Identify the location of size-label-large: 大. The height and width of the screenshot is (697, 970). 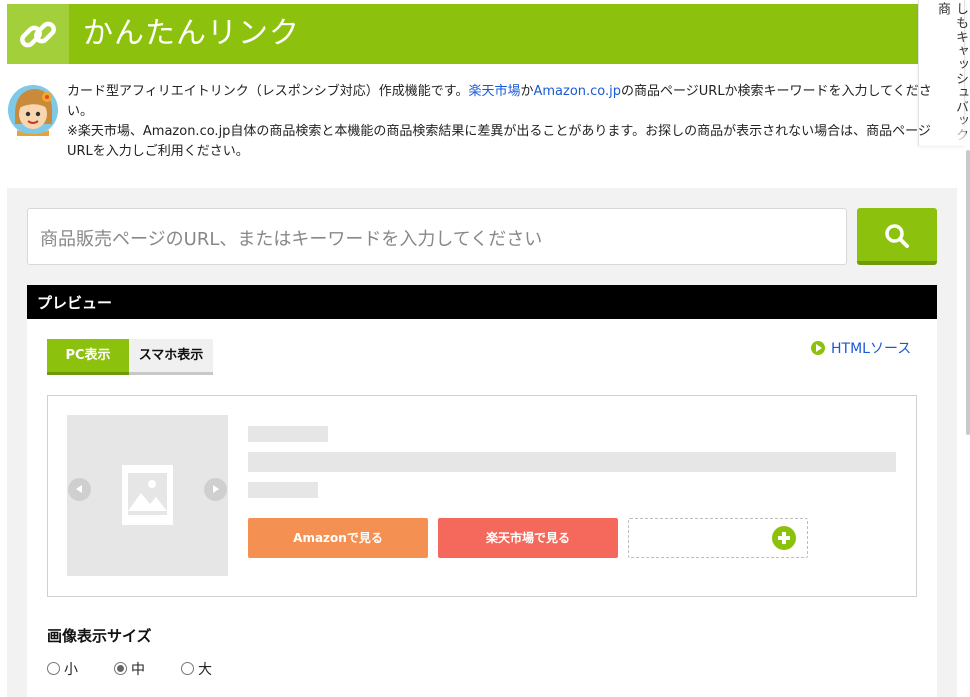
(205, 670).